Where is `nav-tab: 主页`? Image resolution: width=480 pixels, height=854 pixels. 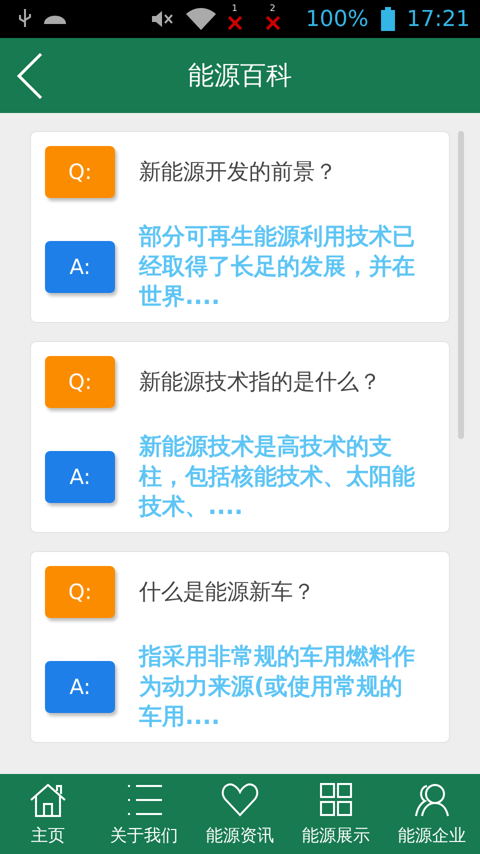 nav-tab: 主页 is located at coordinates (48, 814).